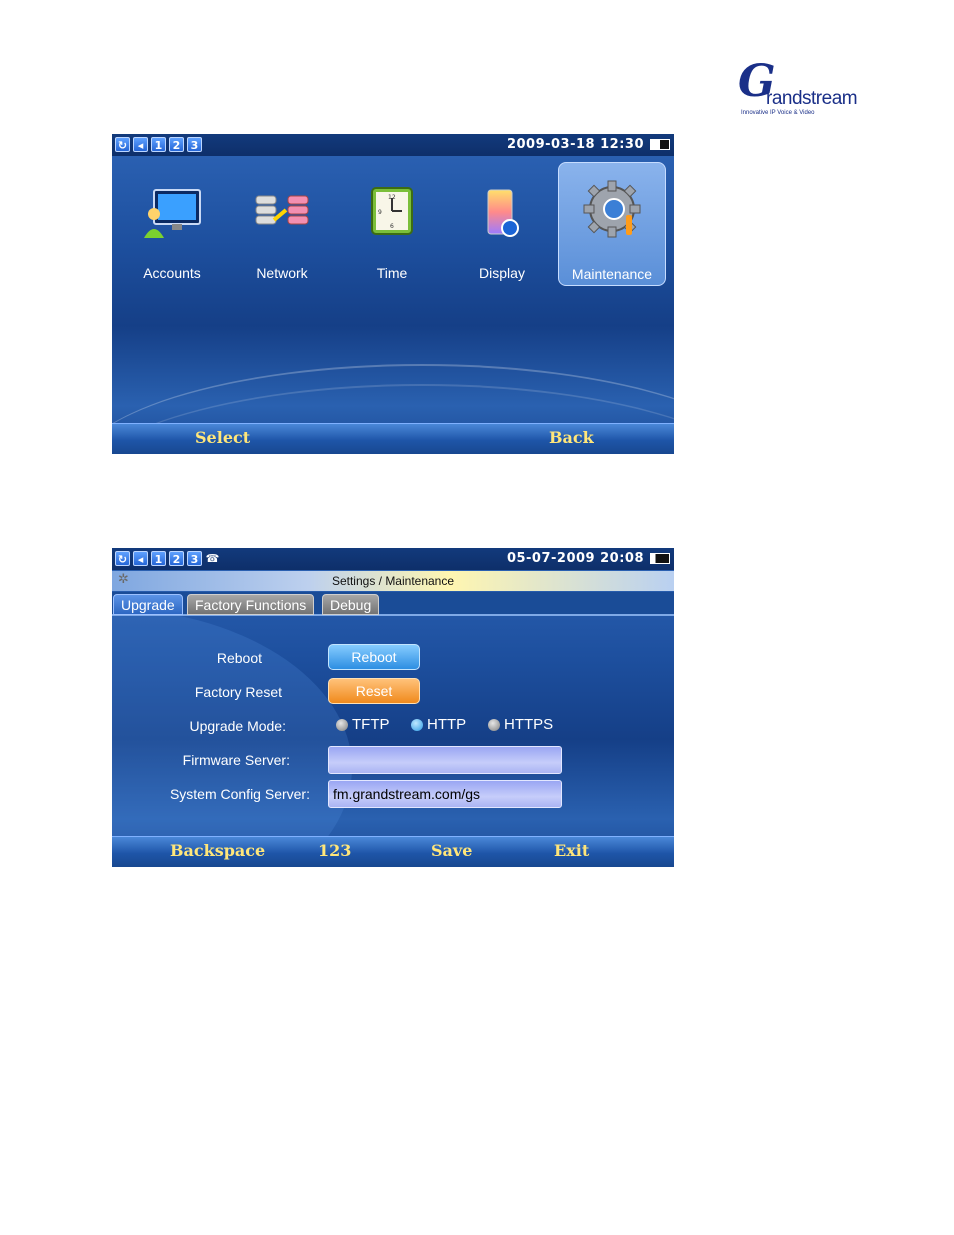 Image resolution: width=954 pixels, height=1235 pixels. Describe the element at coordinates (451, 850) in the screenshot. I see `softkey-save: Save` at that location.